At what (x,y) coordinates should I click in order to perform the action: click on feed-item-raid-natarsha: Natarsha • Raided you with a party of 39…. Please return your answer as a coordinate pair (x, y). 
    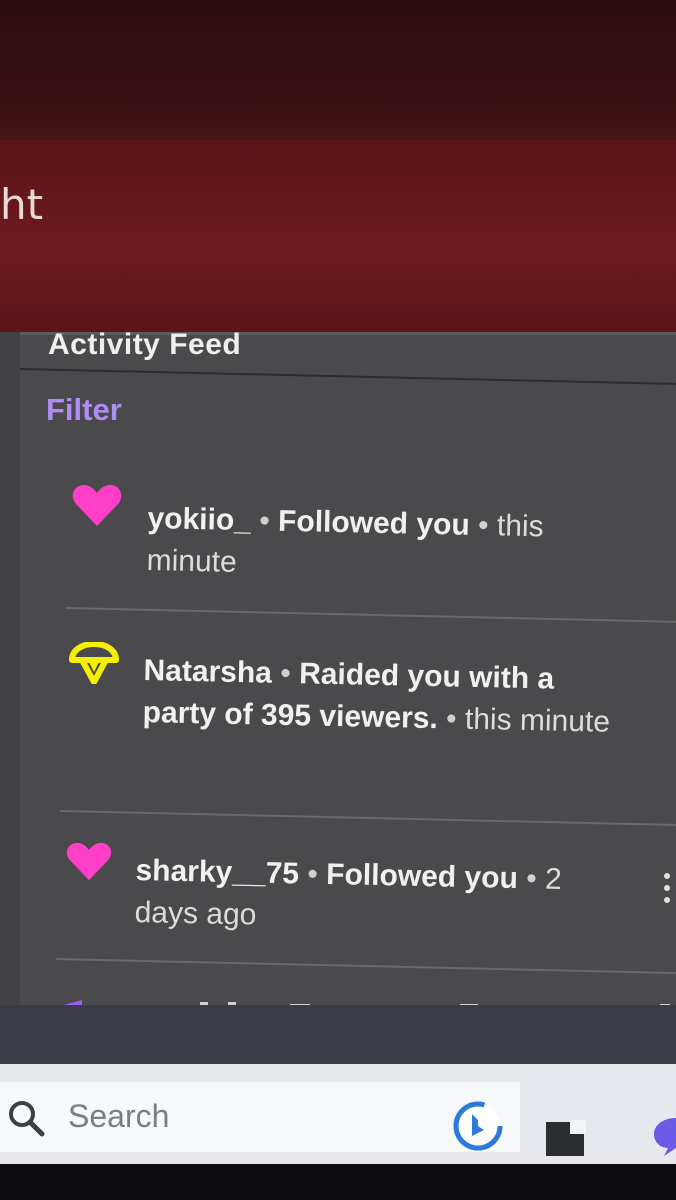
    Looking at the image, I should click on (388, 697).